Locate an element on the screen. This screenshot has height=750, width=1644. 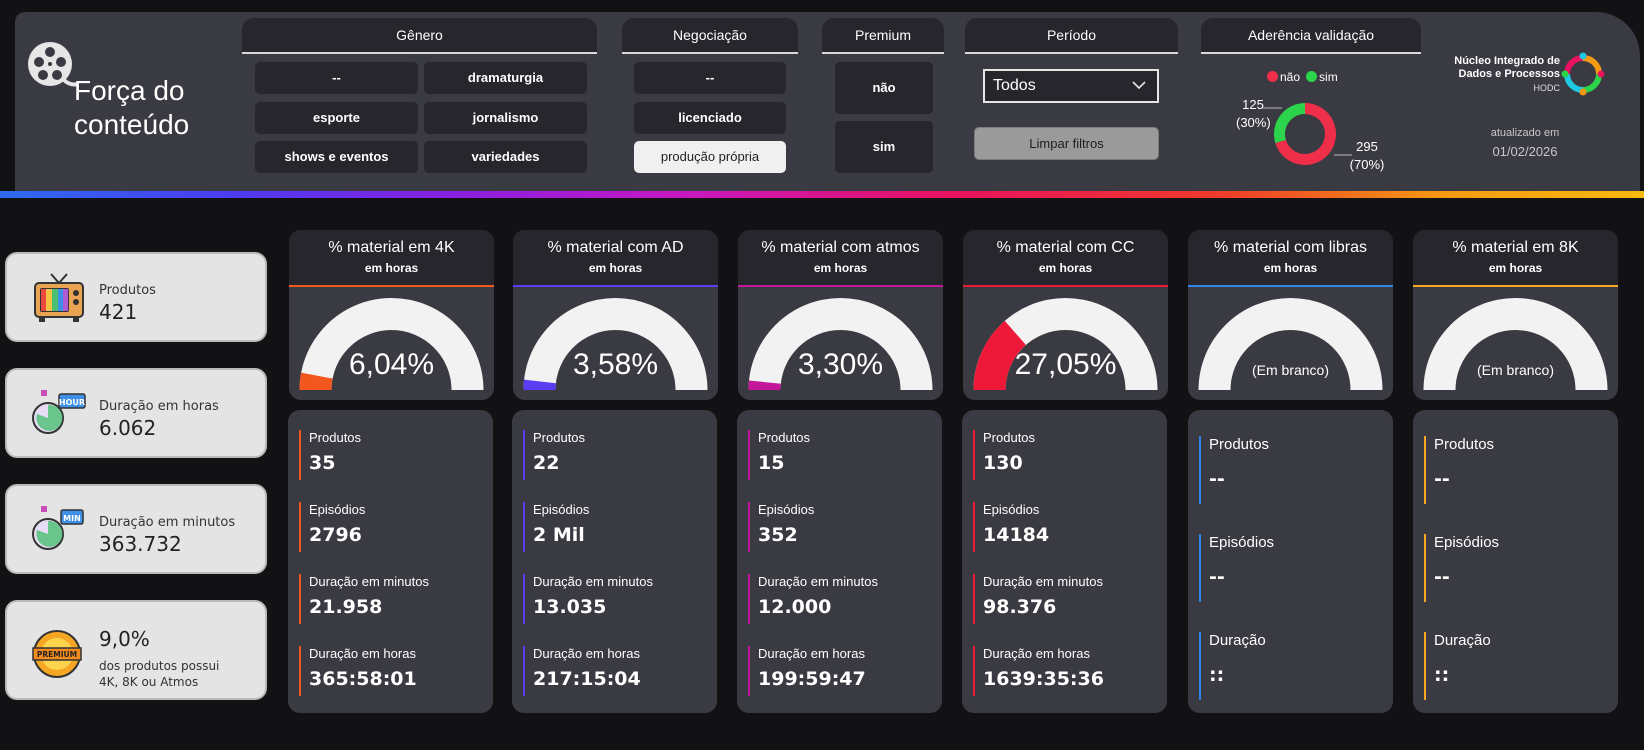
gauge-card-material-com-cc: % material com CC em horas 27,05% is located at coordinates (1065, 315).